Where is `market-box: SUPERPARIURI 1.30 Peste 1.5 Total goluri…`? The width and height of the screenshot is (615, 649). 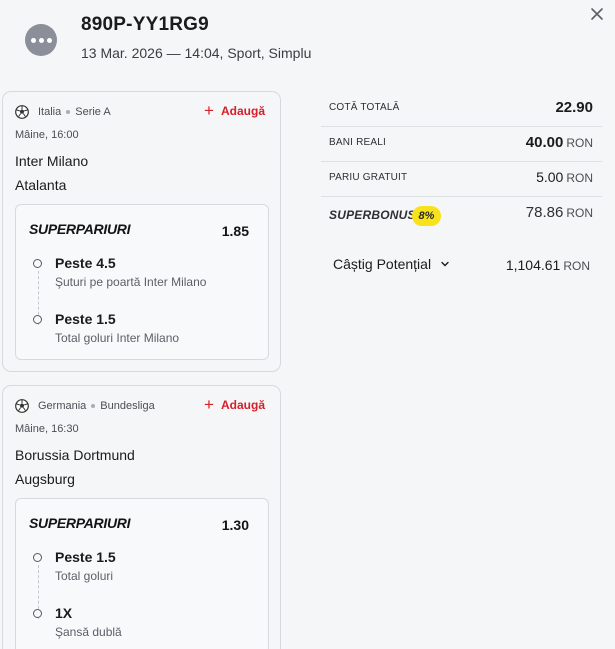 market-box: SUPERPARIURI 1.30 Peste 1.5 Total goluri… is located at coordinates (142, 573).